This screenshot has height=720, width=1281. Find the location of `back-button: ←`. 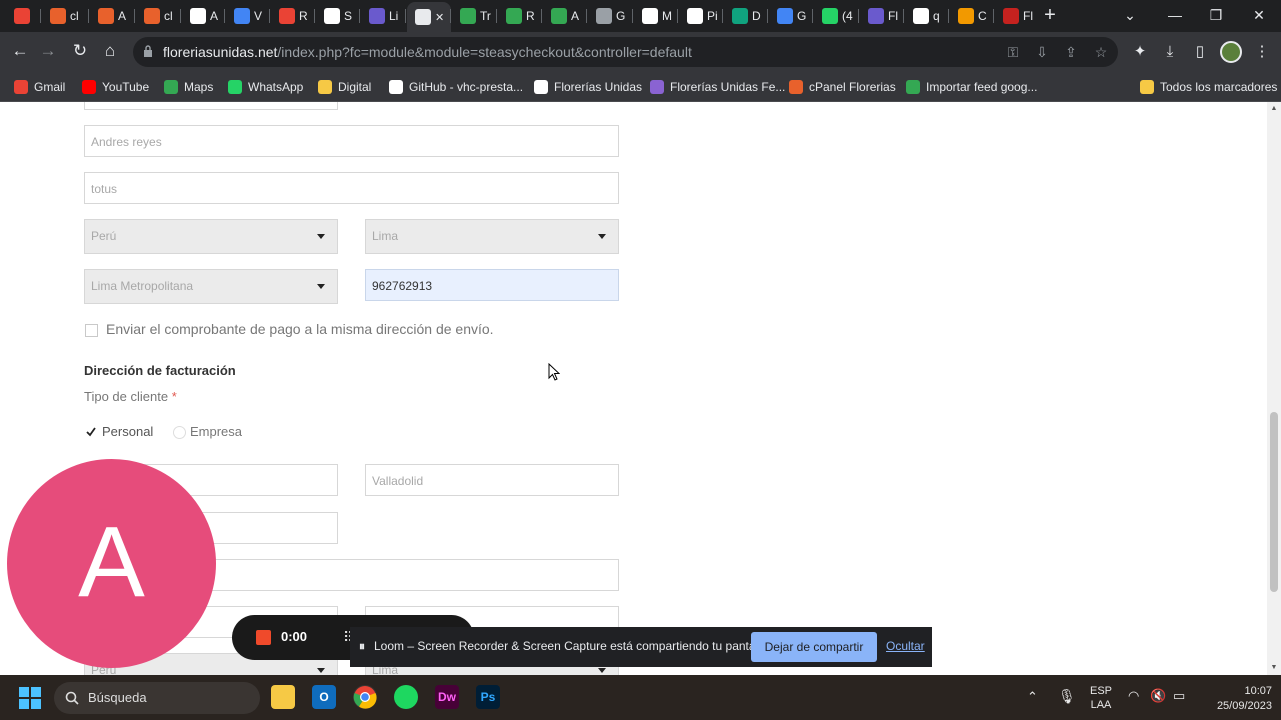

back-button: ← is located at coordinates (20, 52).